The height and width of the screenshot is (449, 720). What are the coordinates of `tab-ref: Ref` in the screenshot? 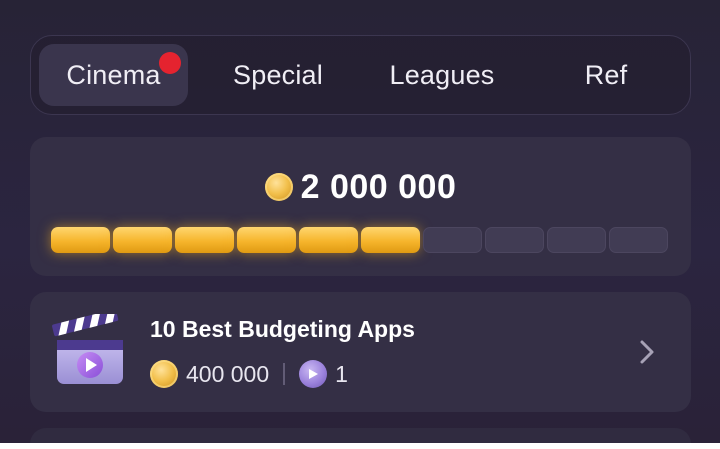 It's located at (606, 75).